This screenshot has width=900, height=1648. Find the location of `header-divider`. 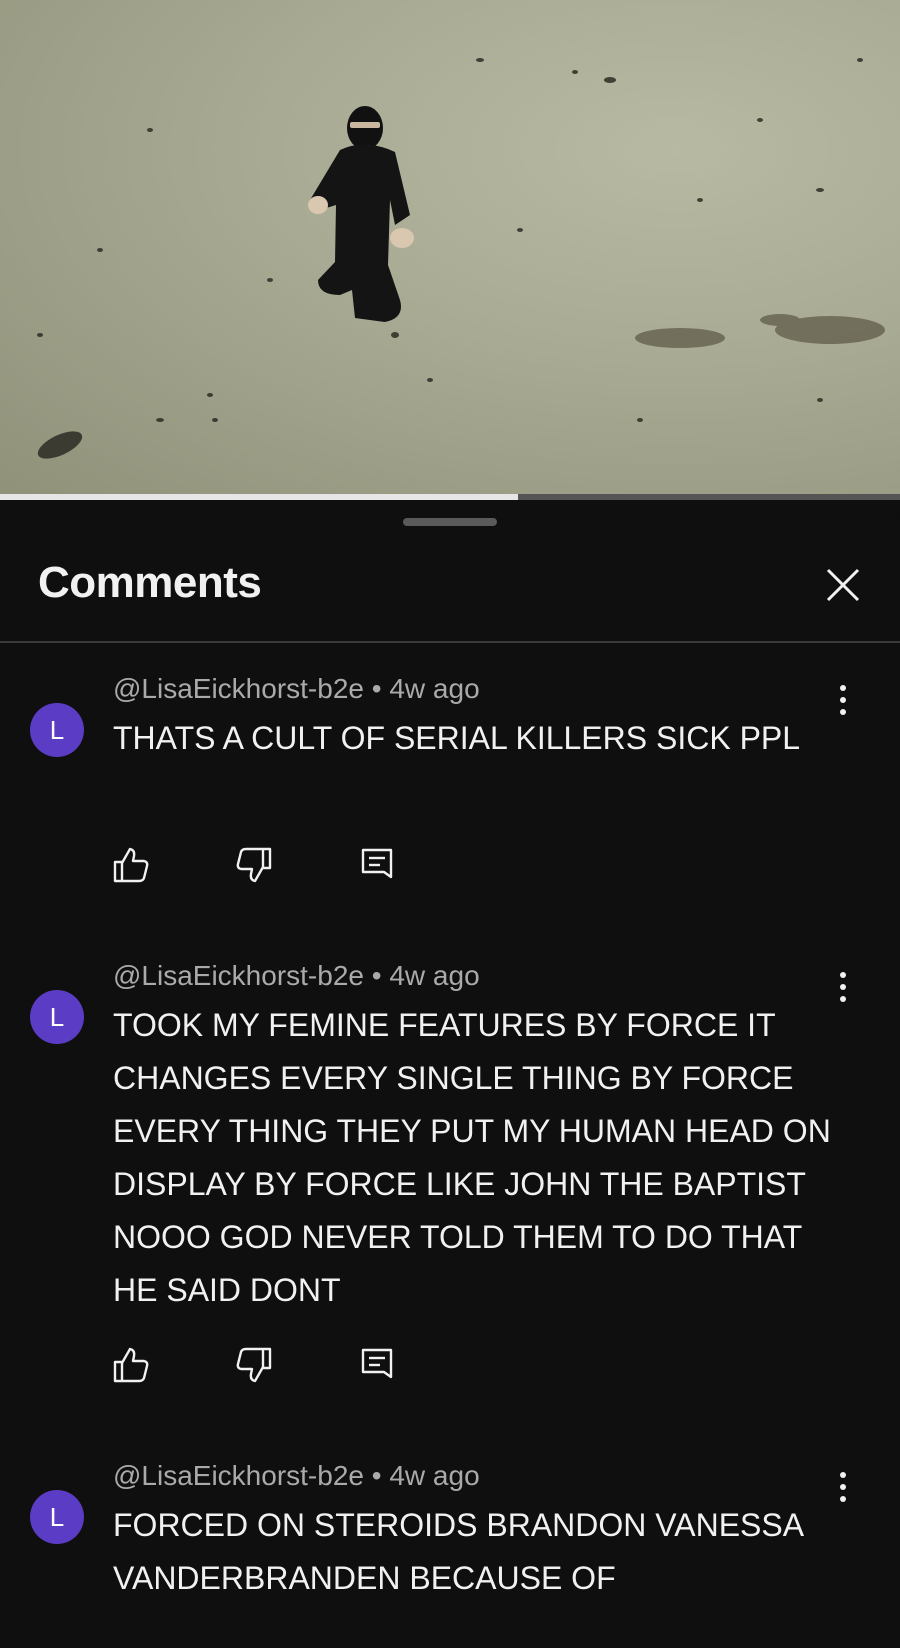

header-divider is located at coordinates (450, 642).